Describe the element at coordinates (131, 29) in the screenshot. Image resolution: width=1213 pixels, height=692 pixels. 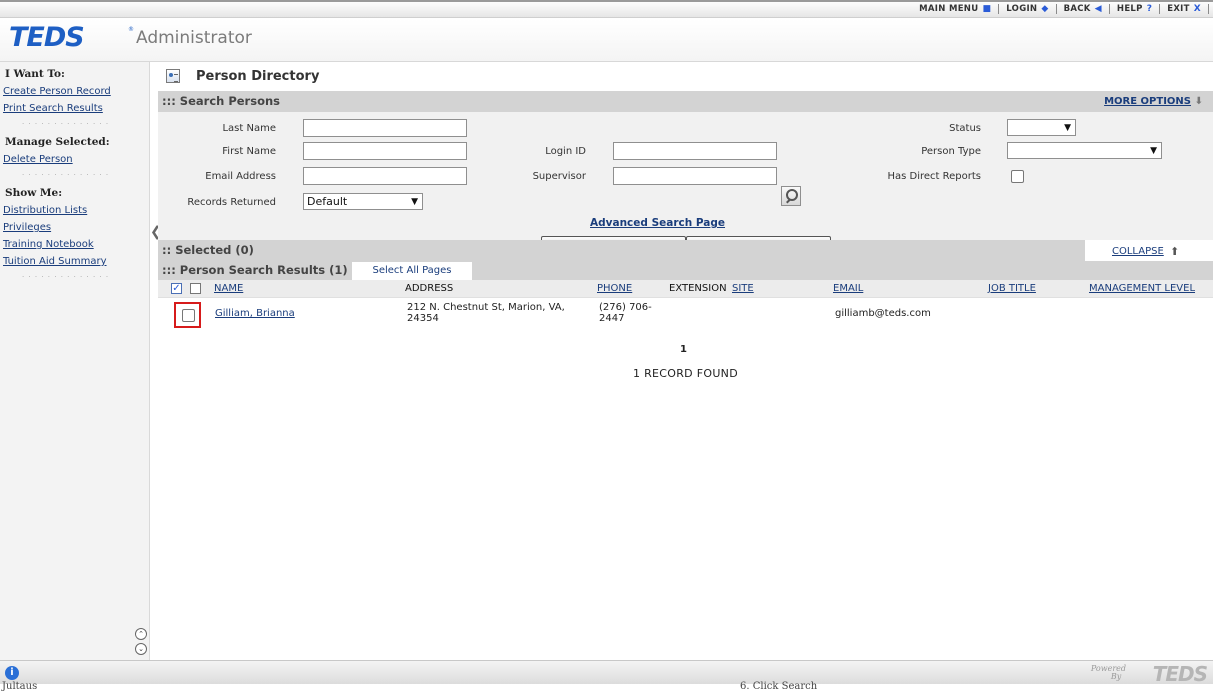
I see `registered-mark: ®` at that location.